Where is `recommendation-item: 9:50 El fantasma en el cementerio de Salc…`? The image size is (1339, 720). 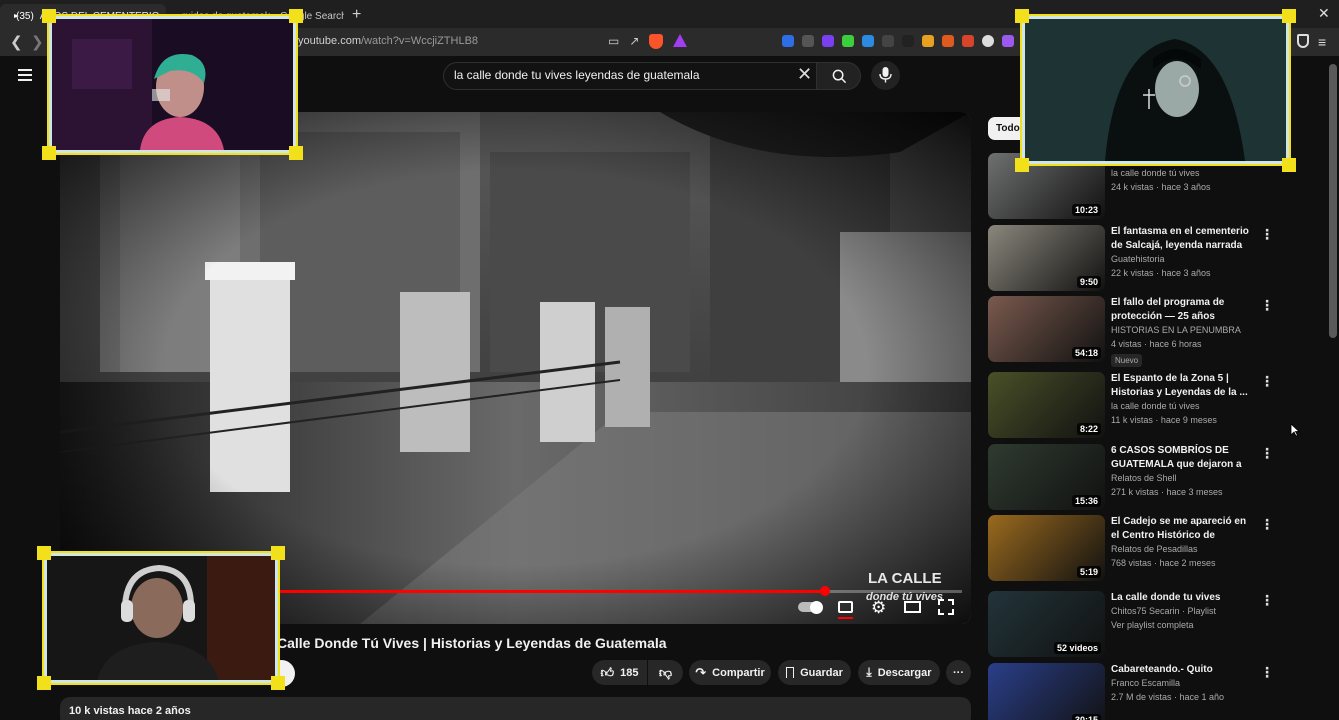
recommendation-item: 9:50 El fantasma en el cementerio de Salc… is located at coordinates (1140, 259).